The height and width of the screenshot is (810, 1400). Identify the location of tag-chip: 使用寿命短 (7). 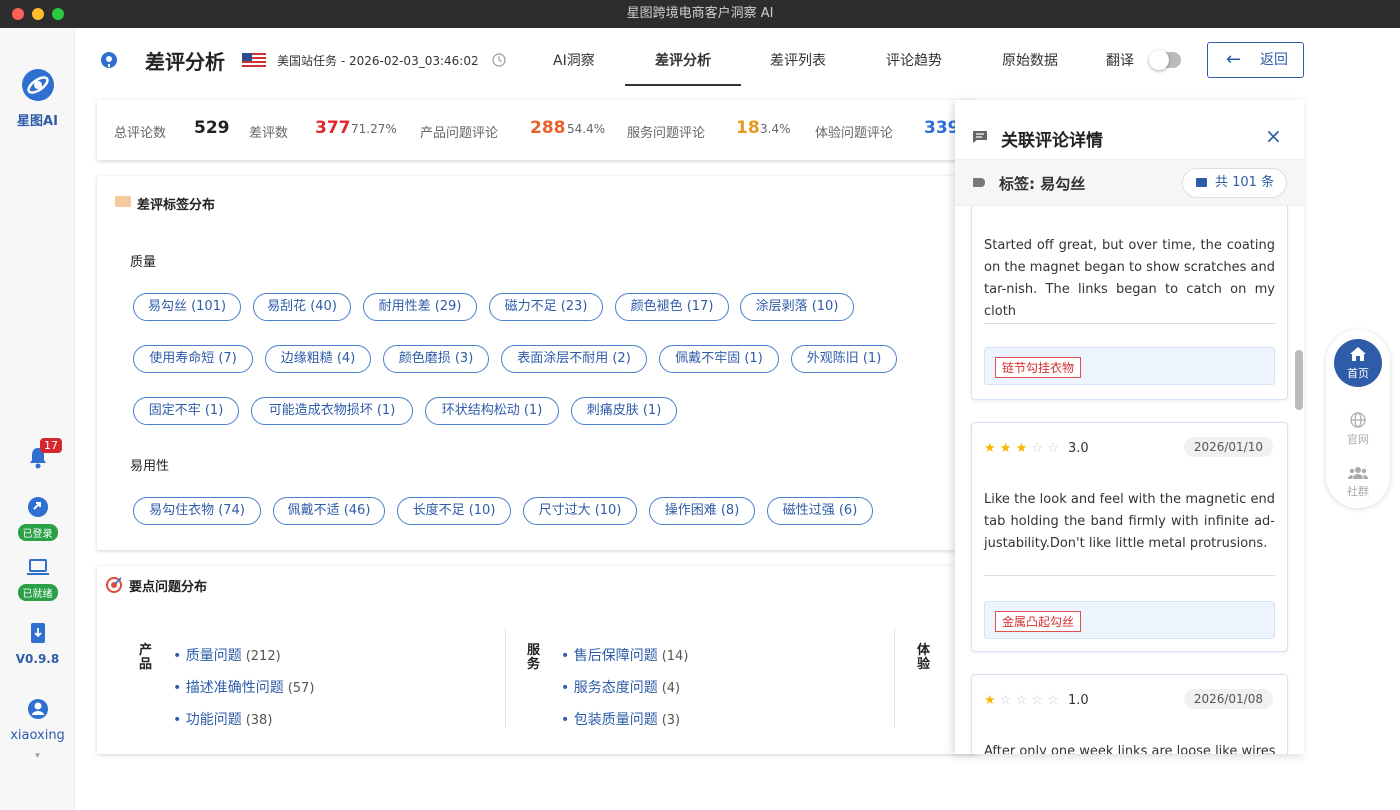
(193, 359).